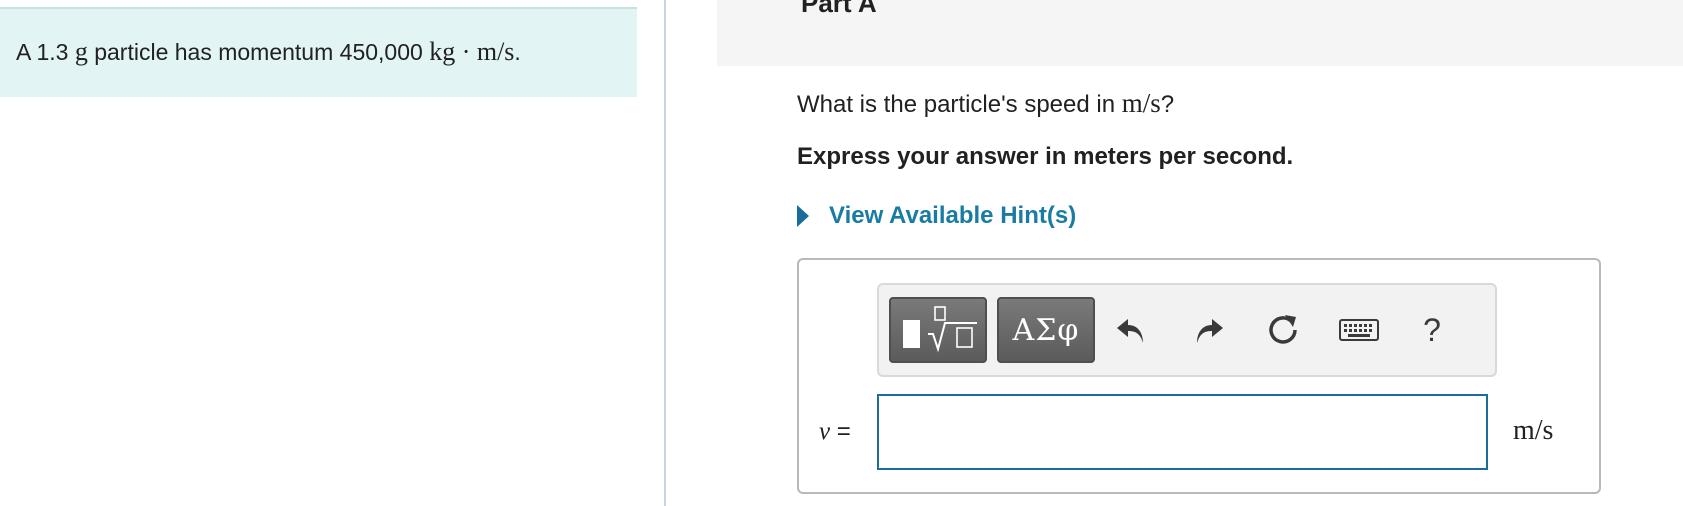 This screenshot has width=1683, height=506. Describe the element at coordinates (81, 51) in the screenshot. I see `mass-unit: g` at that location.